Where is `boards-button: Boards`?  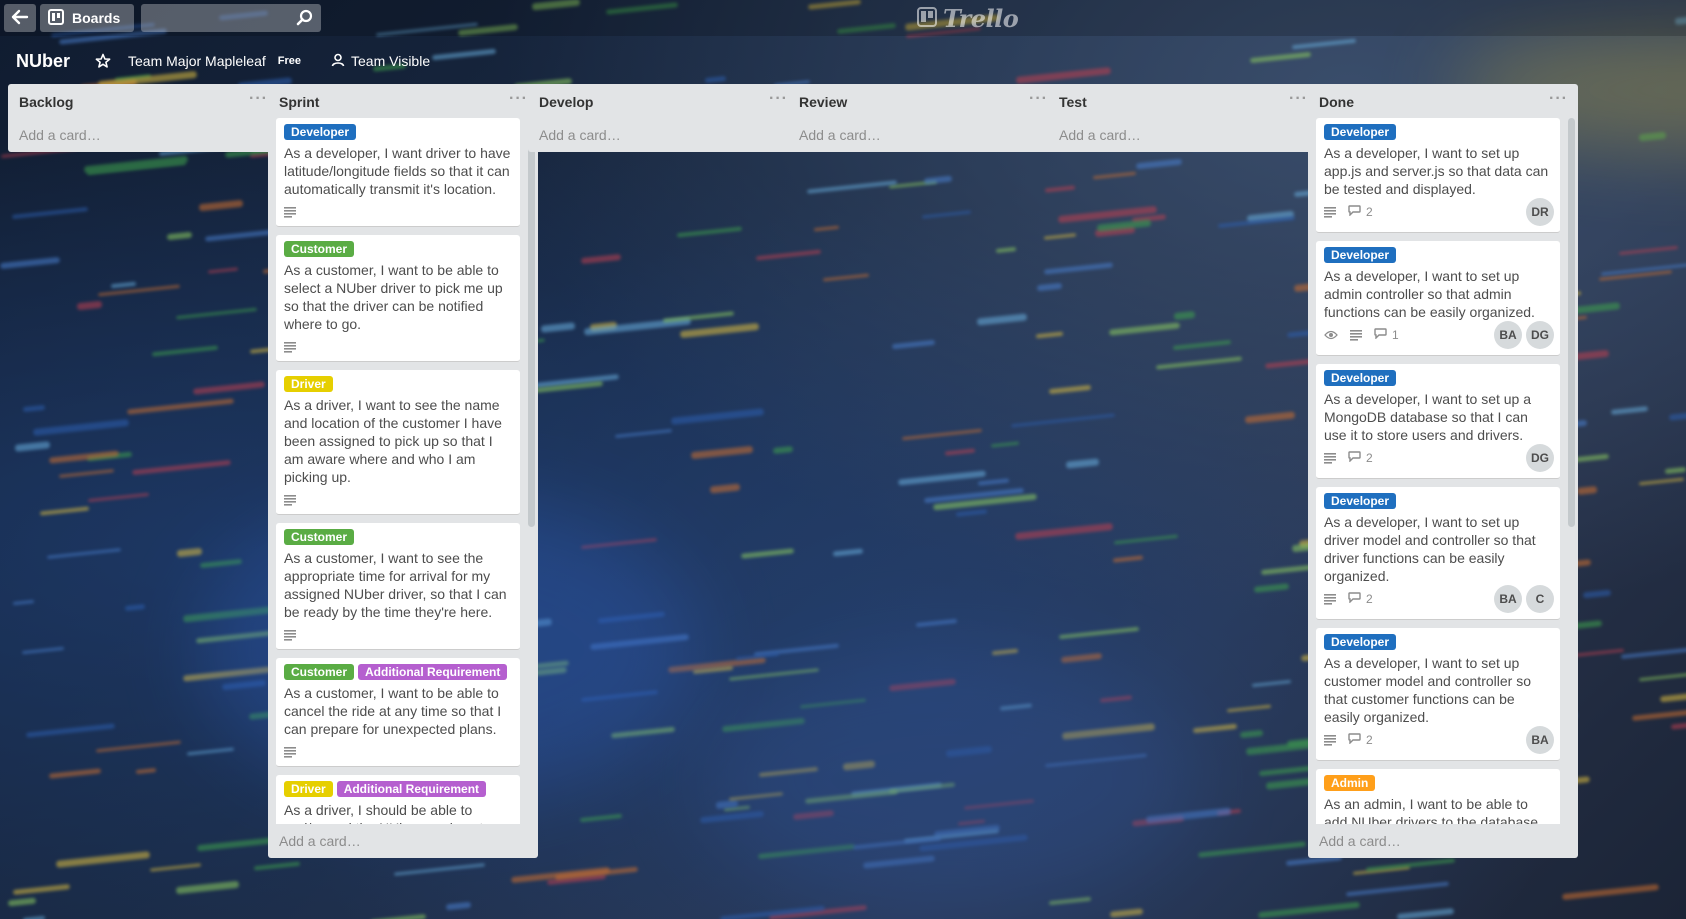
boards-button: Boards is located at coordinates (87, 18).